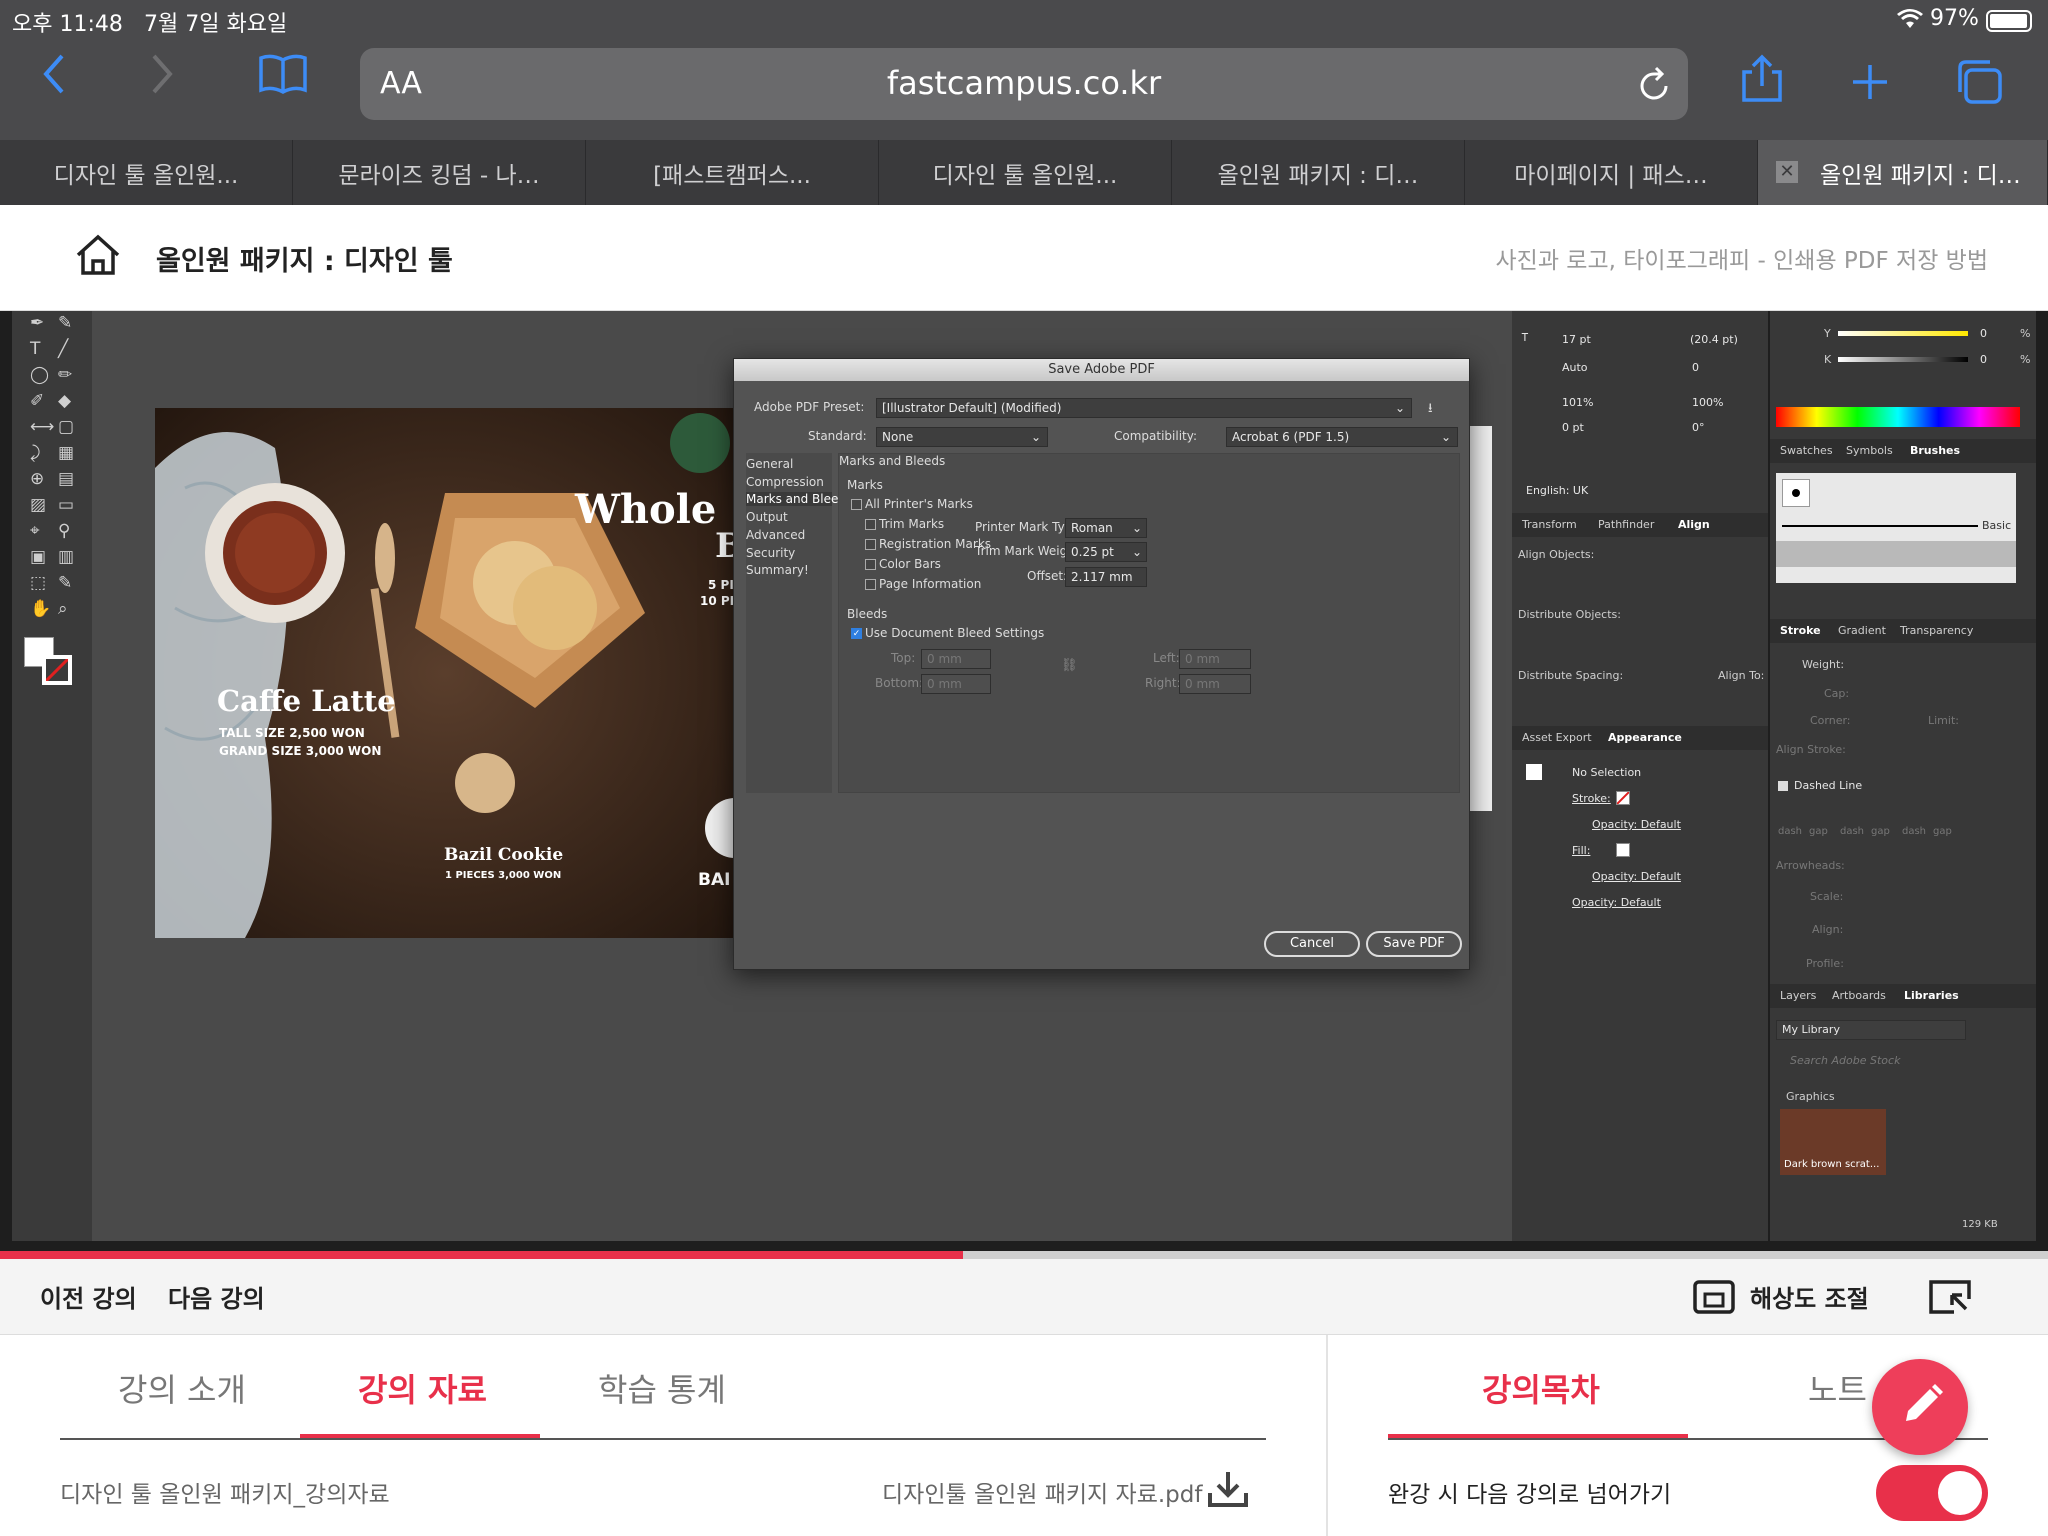  Describe the element at coordinates (35, 531) in the screenshot. I see `tool-icon: ⌖` at that location.